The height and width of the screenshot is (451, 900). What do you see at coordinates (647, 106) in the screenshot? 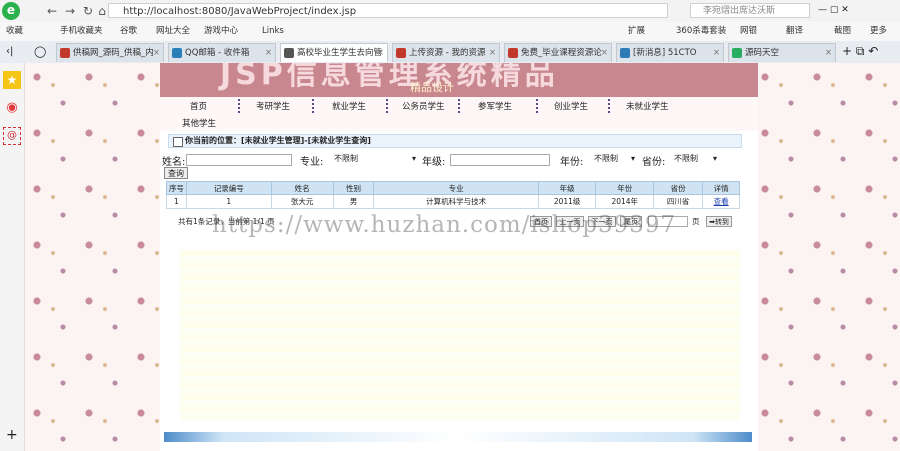
I see `menu-item: 未就业学生` at bounding box center [647, 106].